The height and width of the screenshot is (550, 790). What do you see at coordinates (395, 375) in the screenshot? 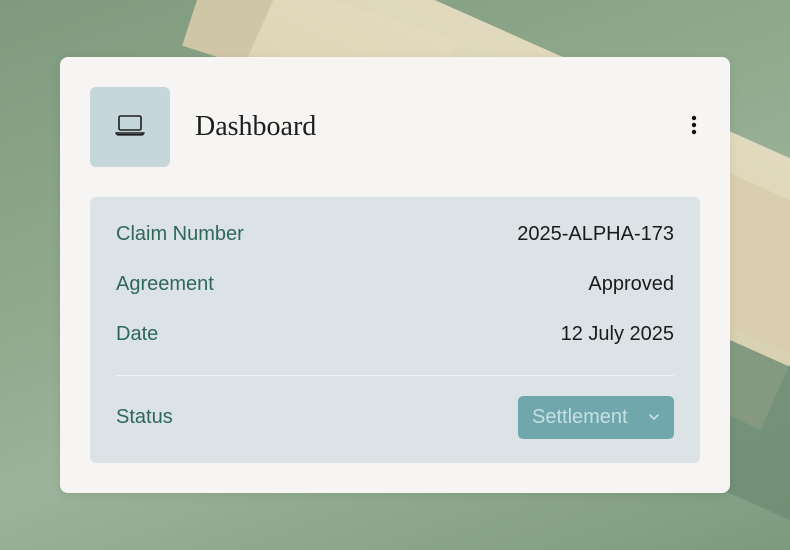
I see `divider` at bounding box center [395, 375].